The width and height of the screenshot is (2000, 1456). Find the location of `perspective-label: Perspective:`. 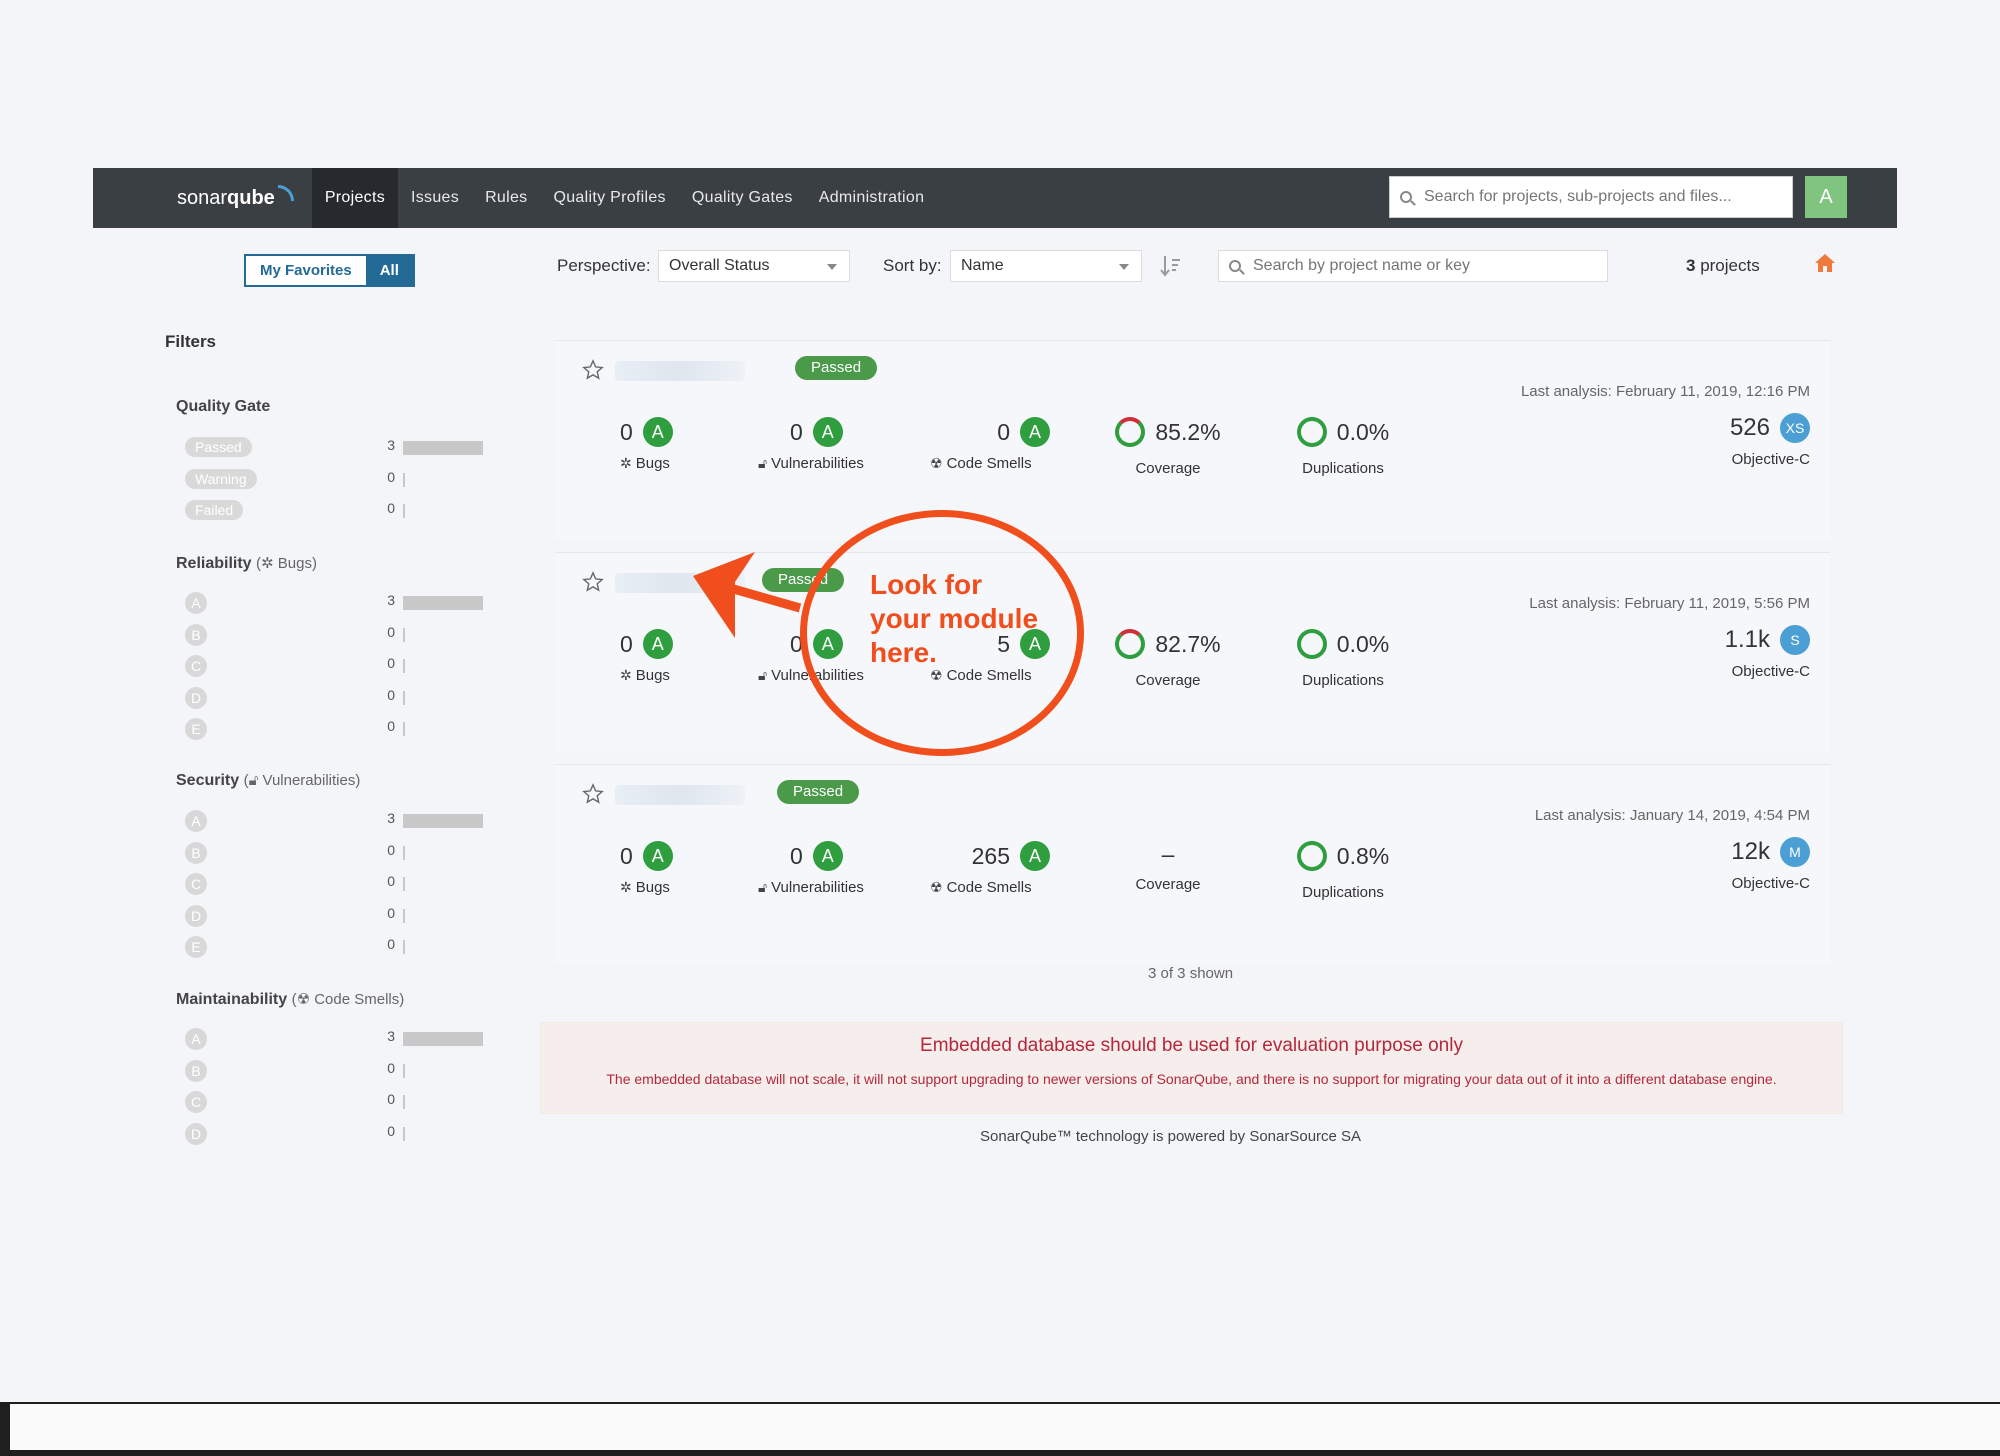

perspective-label: Perspective: is located at coordinates (604, 265).